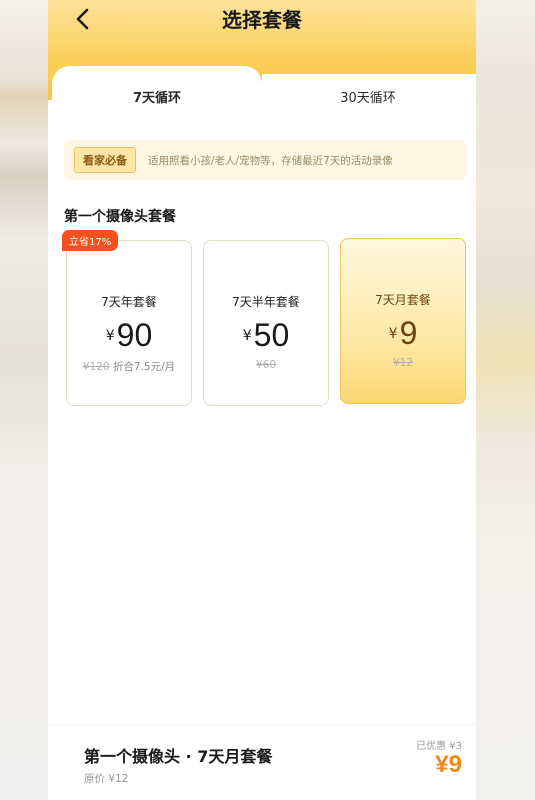 This screenshot has height=800, width=535. Describe the element at coordinates (105, 160) in the screenshot. I see `notice-badge: 看家必备` at that location.